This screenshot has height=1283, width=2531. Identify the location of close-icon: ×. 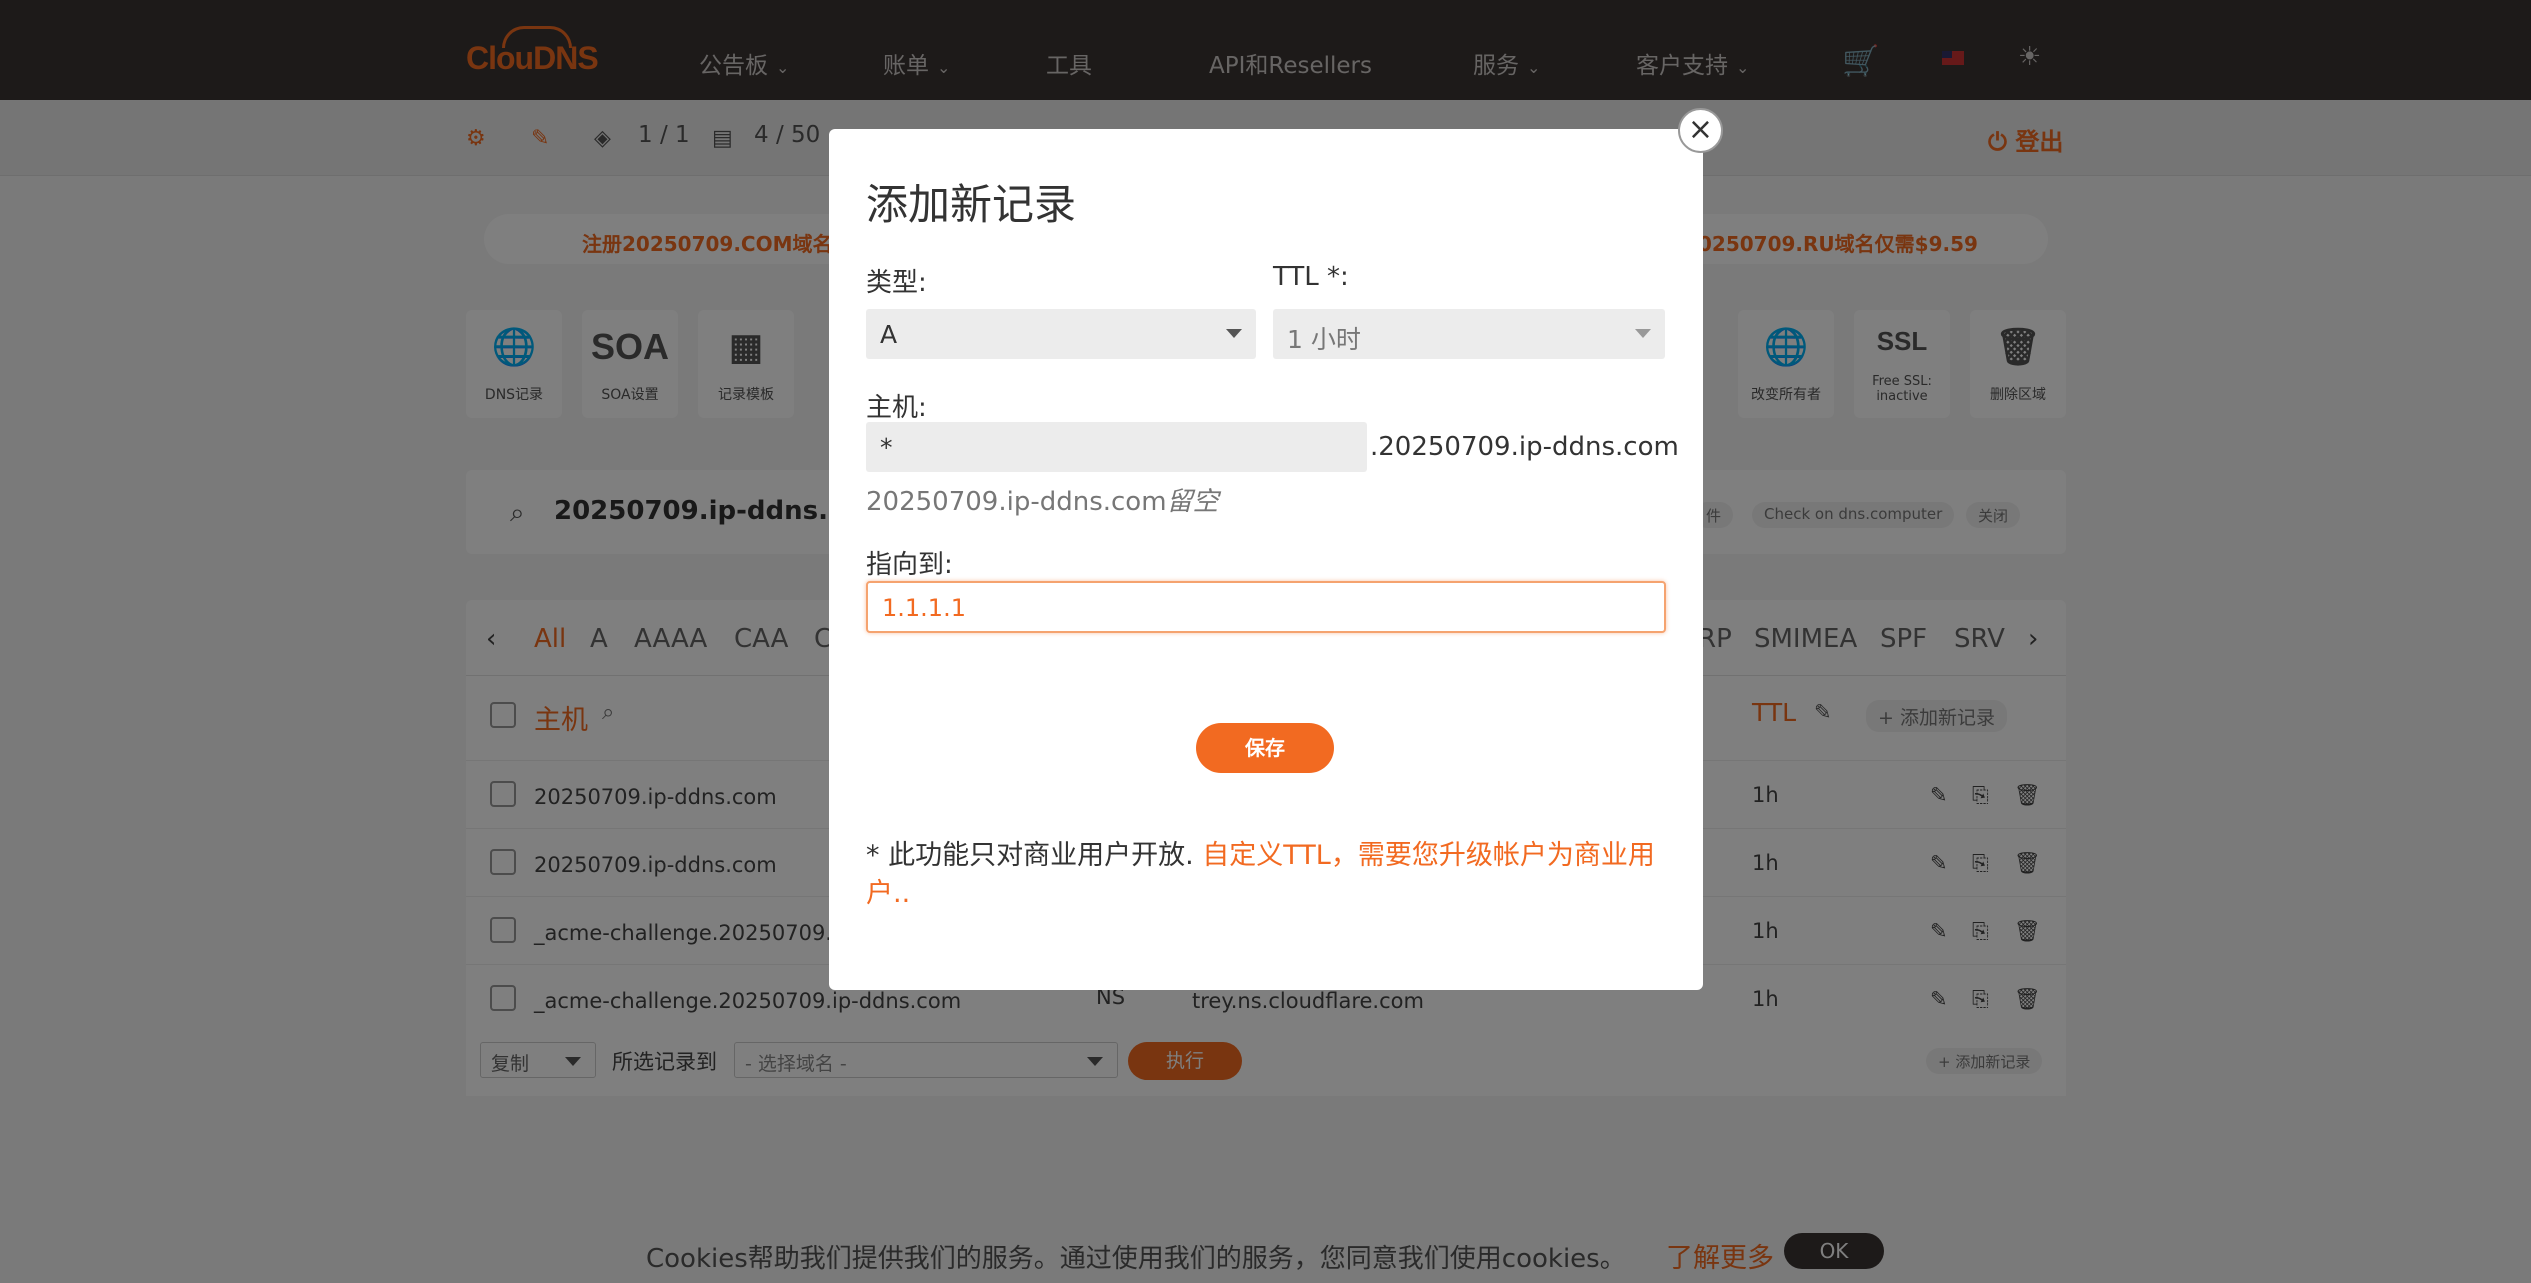
(1700, 130).